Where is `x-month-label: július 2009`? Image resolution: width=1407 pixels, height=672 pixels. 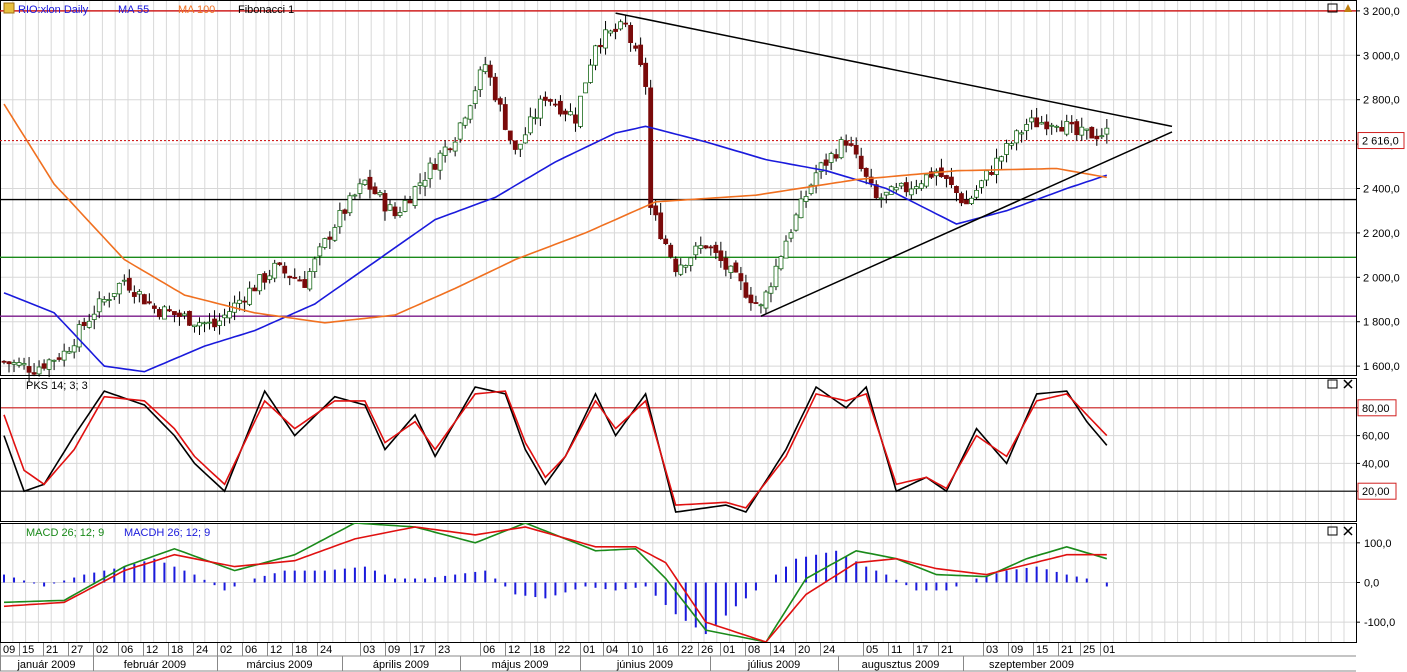 x-month-label: július 2009 is located at coordinates (774, 665).